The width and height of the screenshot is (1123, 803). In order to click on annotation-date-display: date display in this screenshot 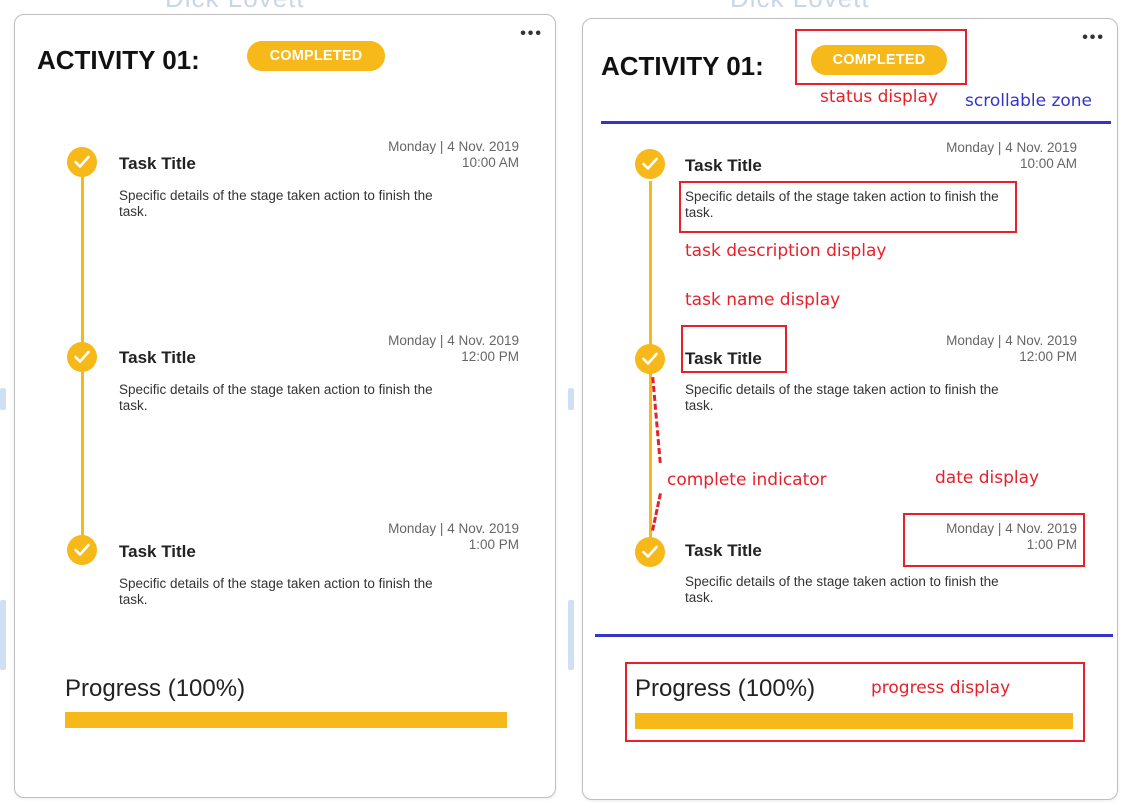, I will do `click(987, 478)`.